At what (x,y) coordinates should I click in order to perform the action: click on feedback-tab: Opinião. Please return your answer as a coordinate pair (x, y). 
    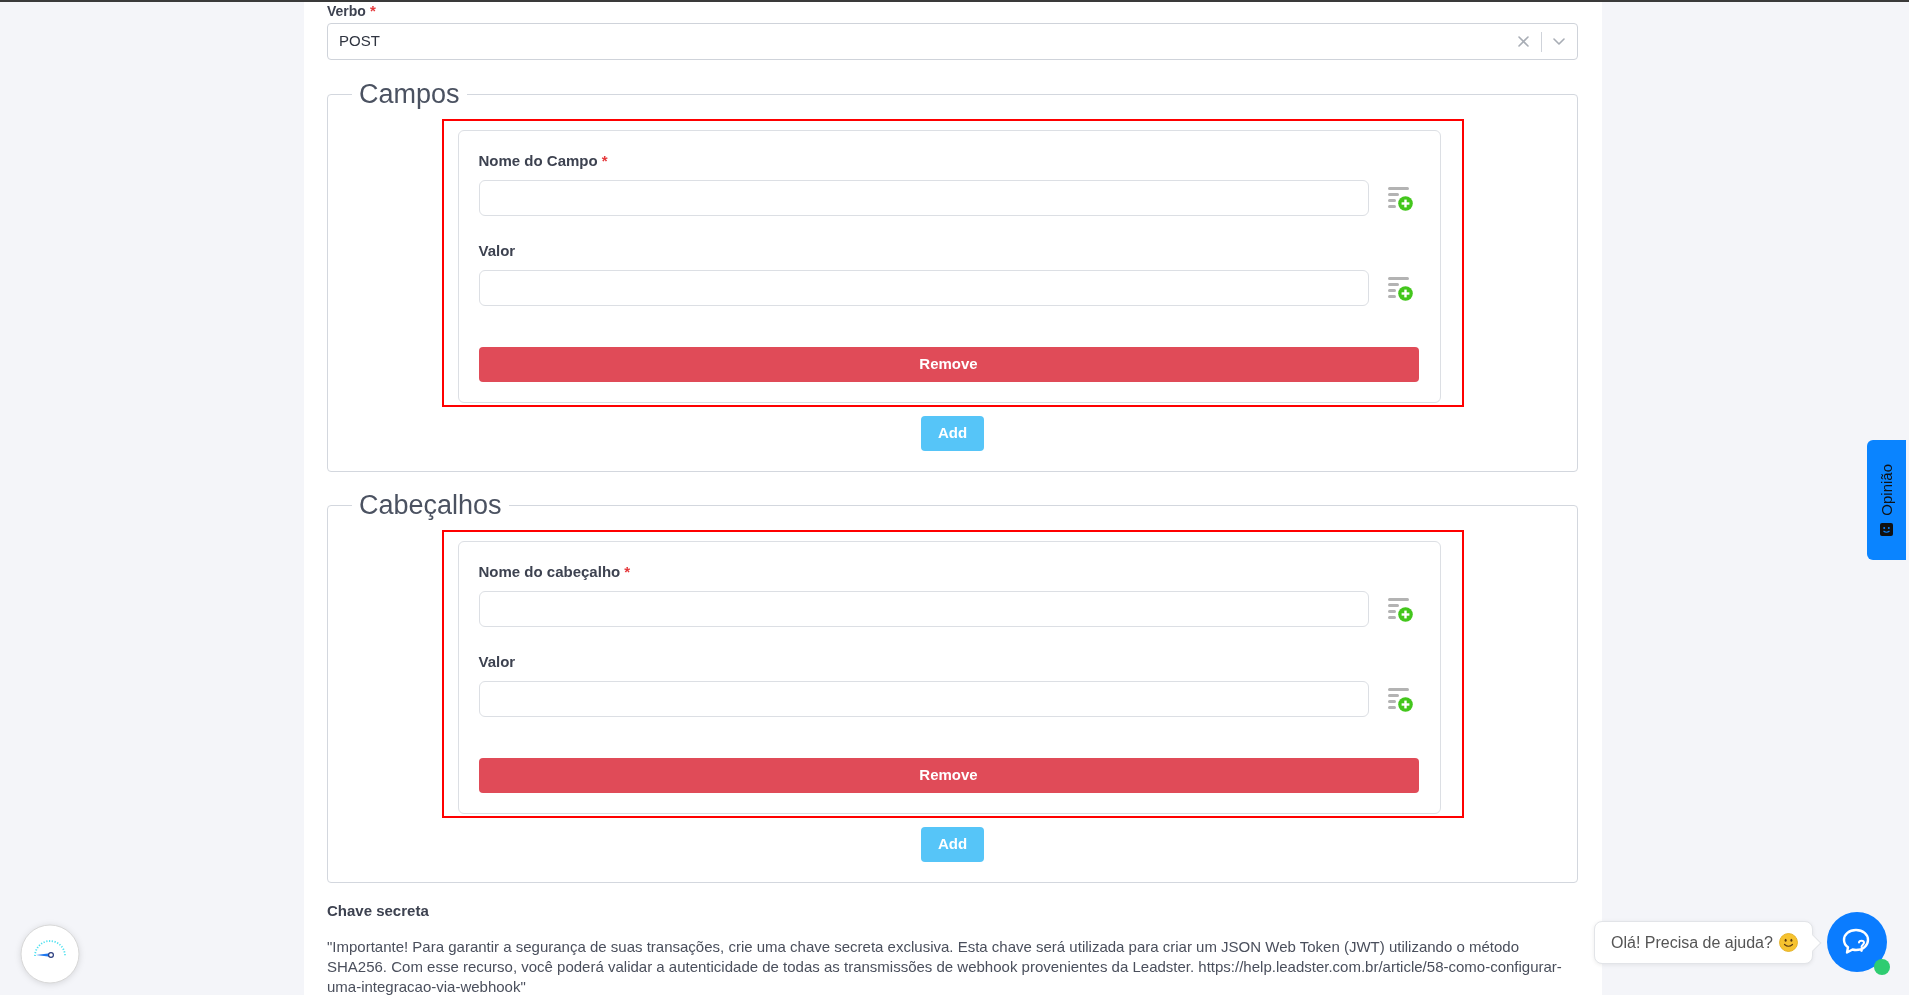
    Looking at the image, I should click on (1886, 500).